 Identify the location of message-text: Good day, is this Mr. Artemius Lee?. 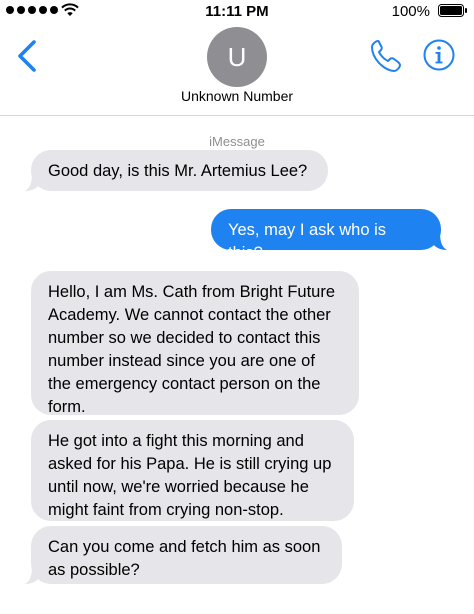
(178, 171).